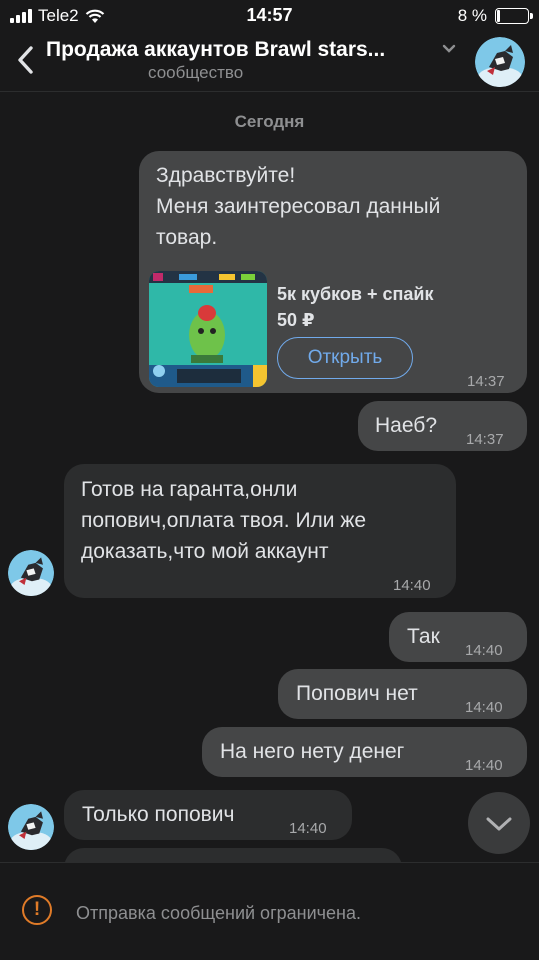 The height and width of the screenshot is (960, 539). What do you see at coordinates (226, 175) in the screenshot?
I see `message-line: Здравствуйте!` at bounding box center [226, 175].